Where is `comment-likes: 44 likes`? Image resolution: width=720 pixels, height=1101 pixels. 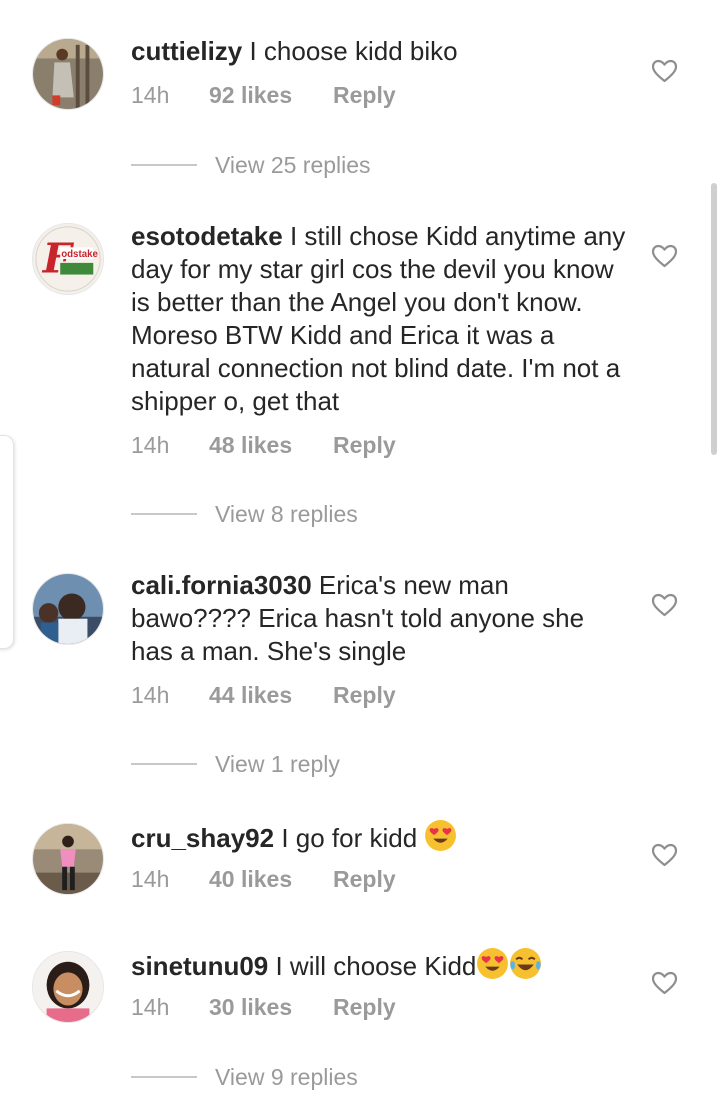
comment-likes: 44 likes is located at coordinates (271, 695).